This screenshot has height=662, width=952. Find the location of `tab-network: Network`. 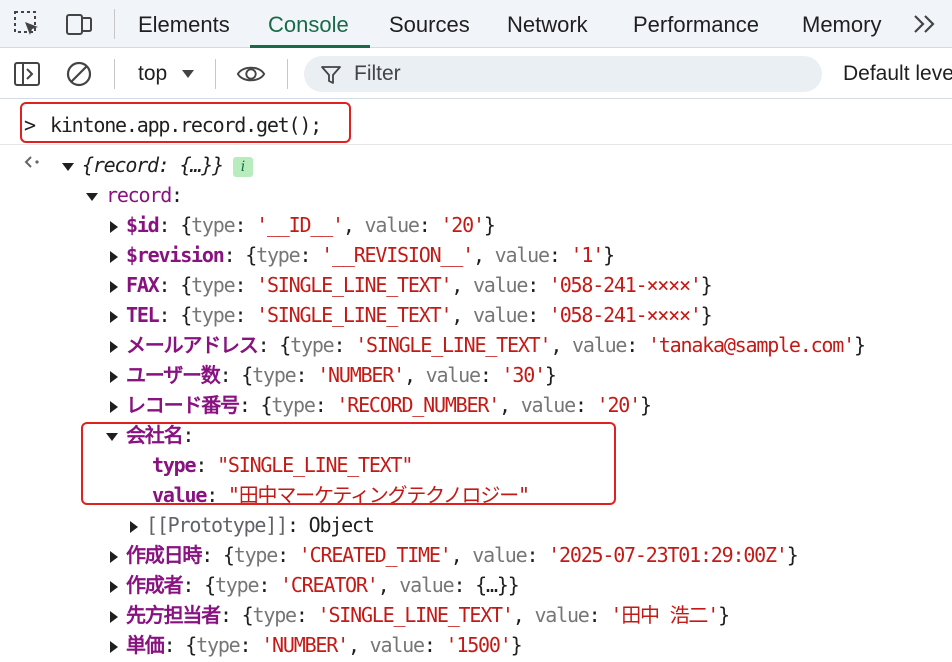

tab-network: Network is located at coordinates (547, 24).